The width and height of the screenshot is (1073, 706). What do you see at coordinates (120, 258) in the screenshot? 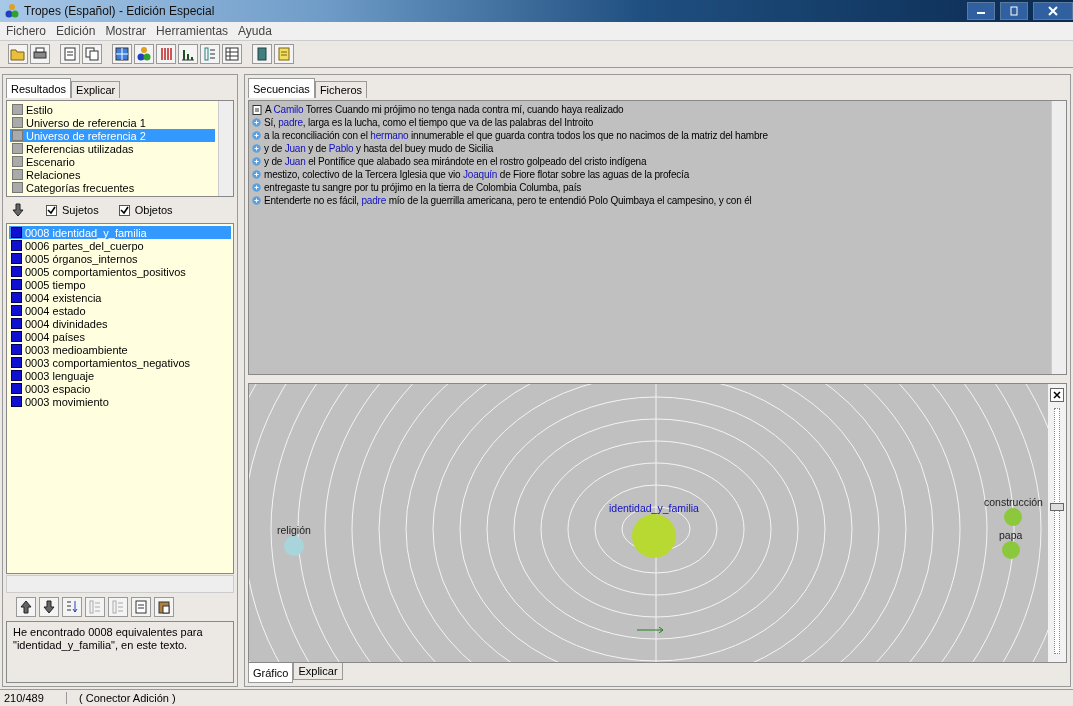
I see `list-item: 0005 órganos_internos` at bounding box center [120, 258].